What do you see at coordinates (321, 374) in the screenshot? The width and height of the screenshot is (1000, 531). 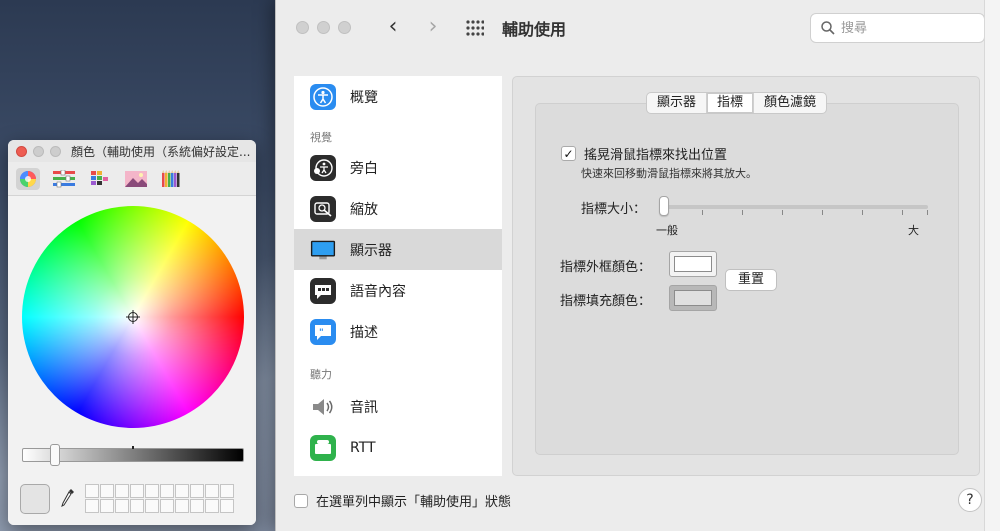 I see `section-header-hearing: 聽力` at bounding box center [321, 374].